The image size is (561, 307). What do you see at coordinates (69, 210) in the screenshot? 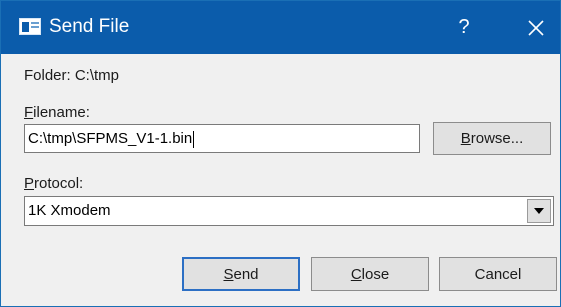
I see `protocol-selected-value: 1K Xmodem` at bounding box center [69, 210].